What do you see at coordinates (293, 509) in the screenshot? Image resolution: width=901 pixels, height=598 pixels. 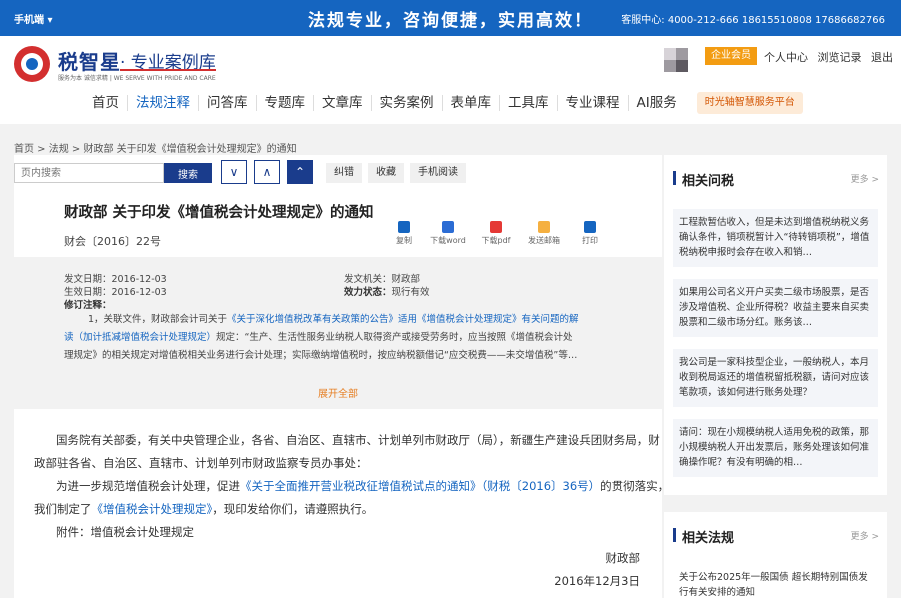 I see `body-text: ，现印发给你们，请遵照执行。` at bounding box center [293, 509].